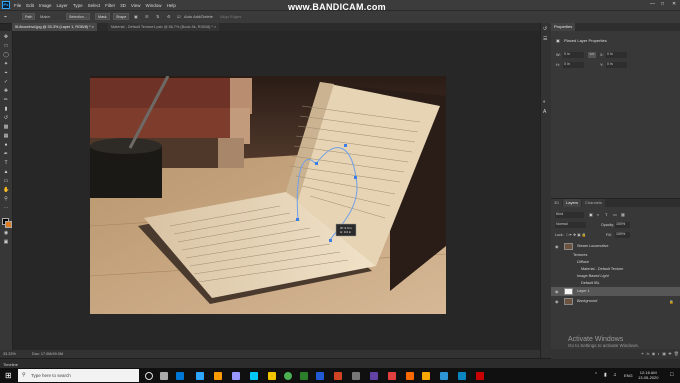 This screenshot has height=383, width=680. What do you see at coordinates (622, 235) in the screenshot?
I see `fill-field: 100%` at bounding box center [622, 235].